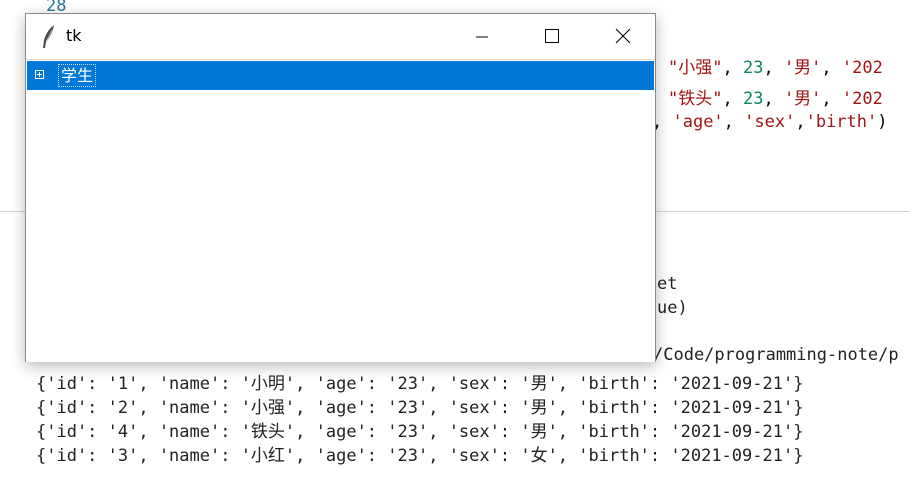  I want to click on close-icon, so click(623, 36).